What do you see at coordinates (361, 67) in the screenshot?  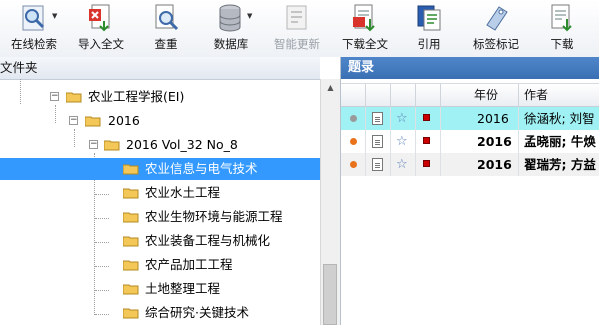 I see `records-panel-title: 题录` at bounding box center [361, 67].